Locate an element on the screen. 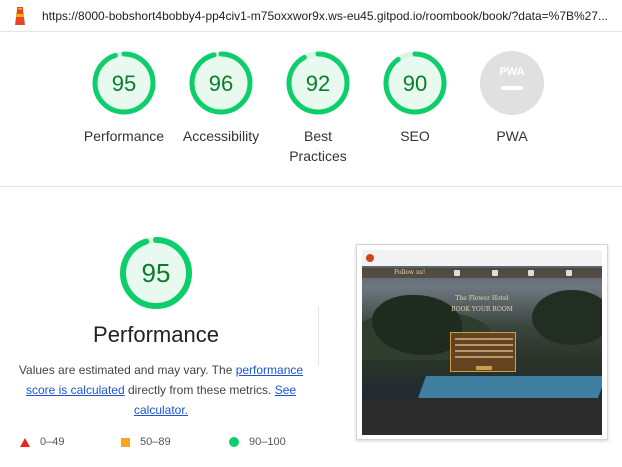 This screenshot has width=622, height=467. booking-form is located at coordinates (483, 352).